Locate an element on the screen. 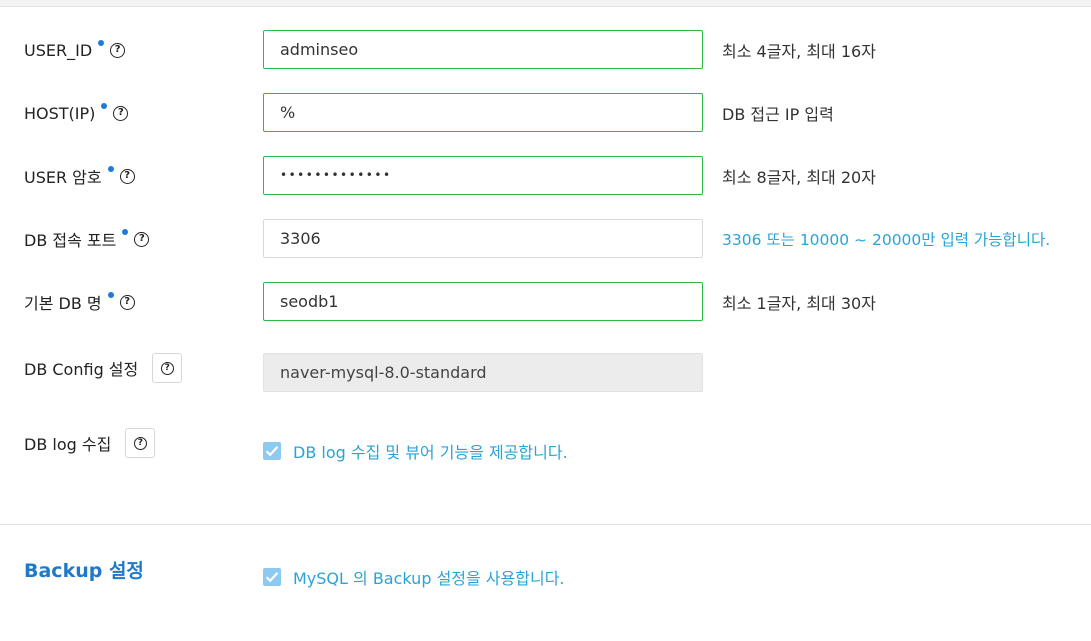  user-password-hint: 최소 8글자, 최대 20자 is located at coordinates (799, 177).